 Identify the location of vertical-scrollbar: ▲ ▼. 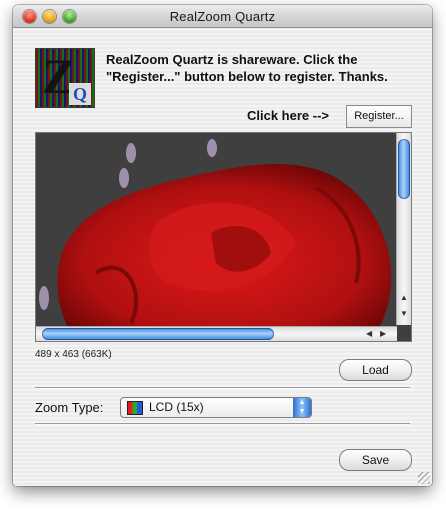
(403, 229).